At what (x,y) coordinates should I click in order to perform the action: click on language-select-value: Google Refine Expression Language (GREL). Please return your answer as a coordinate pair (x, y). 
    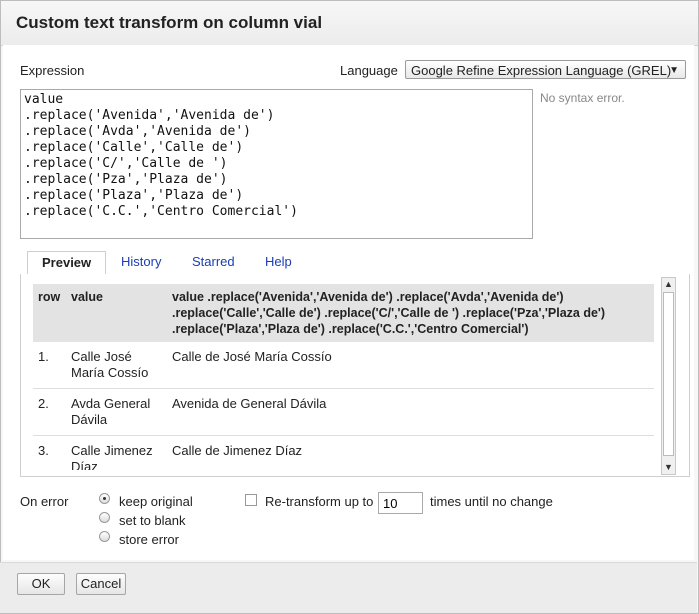
    Looking at the image, I should click on (541, 70).